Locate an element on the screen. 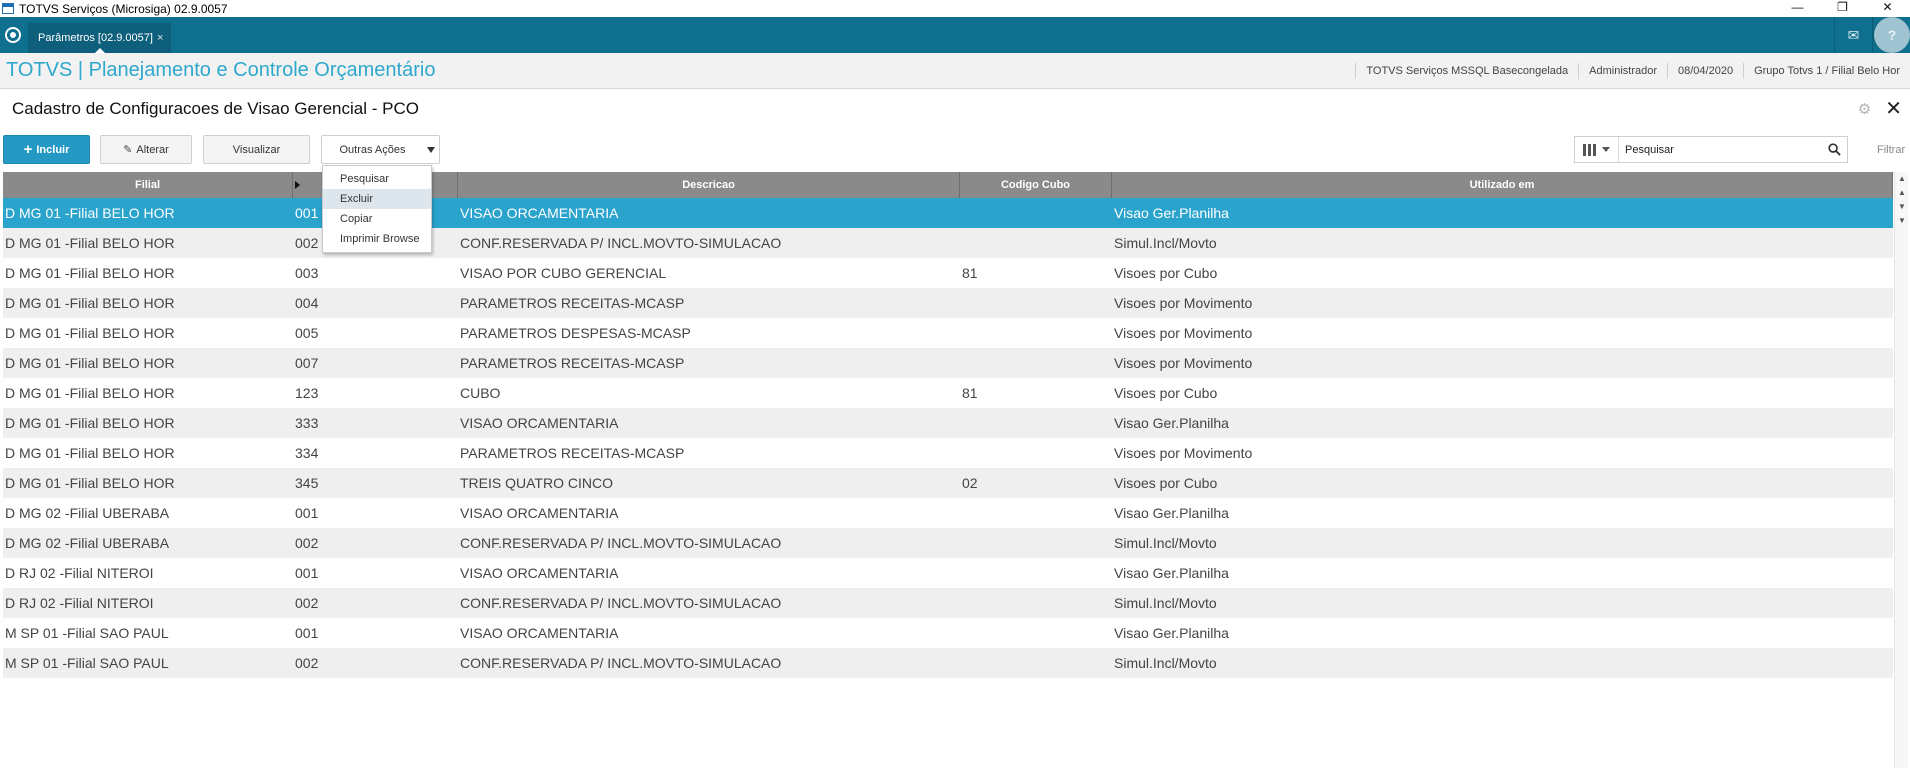 The height and width of the screenshot is (768, 1910). scroll-up-icon: ▲ is located at coordinates (1902, 193).